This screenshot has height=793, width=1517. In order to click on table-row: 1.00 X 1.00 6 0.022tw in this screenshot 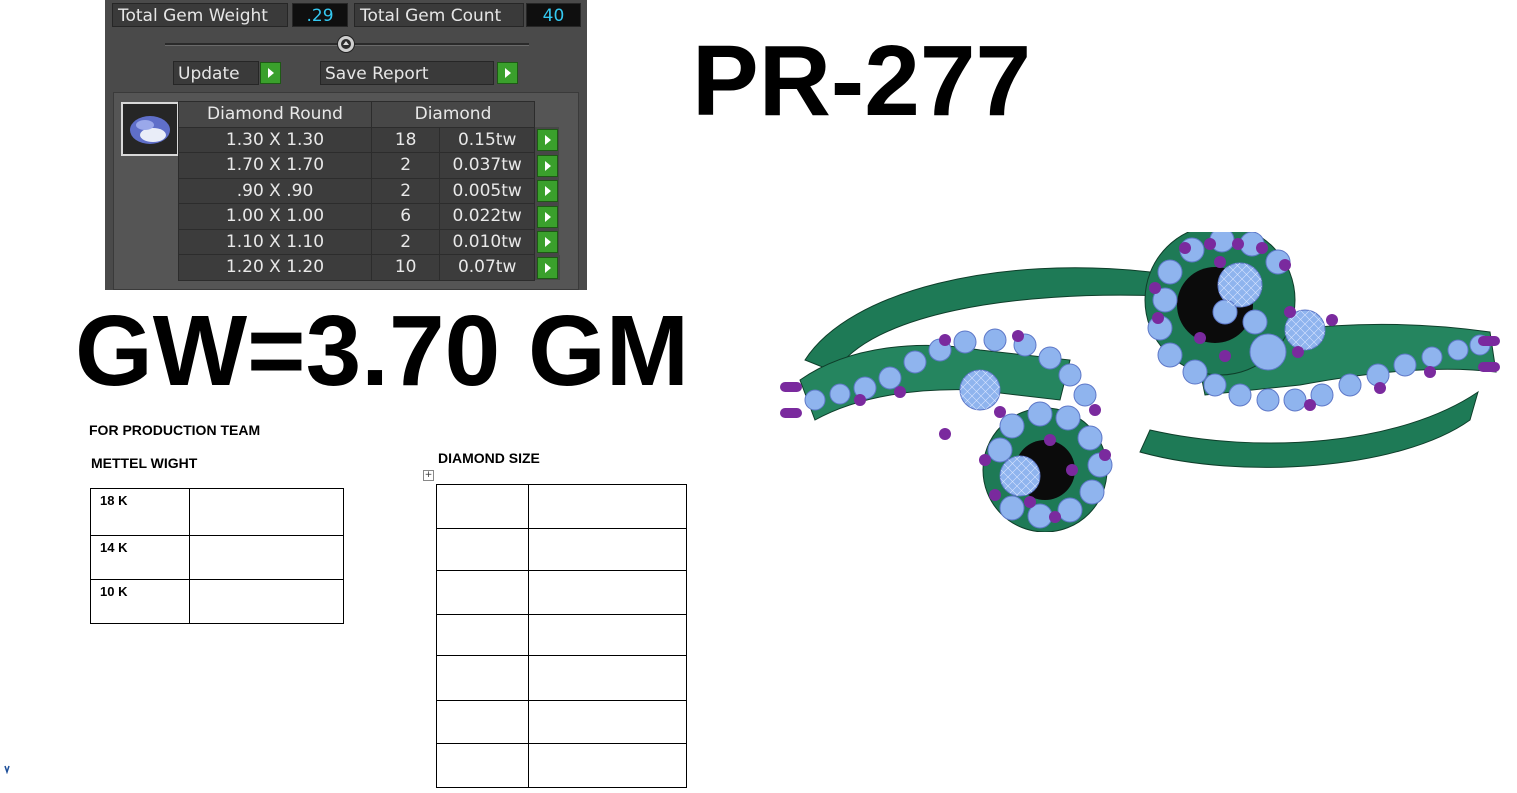, I will do `click(369, 216)`.